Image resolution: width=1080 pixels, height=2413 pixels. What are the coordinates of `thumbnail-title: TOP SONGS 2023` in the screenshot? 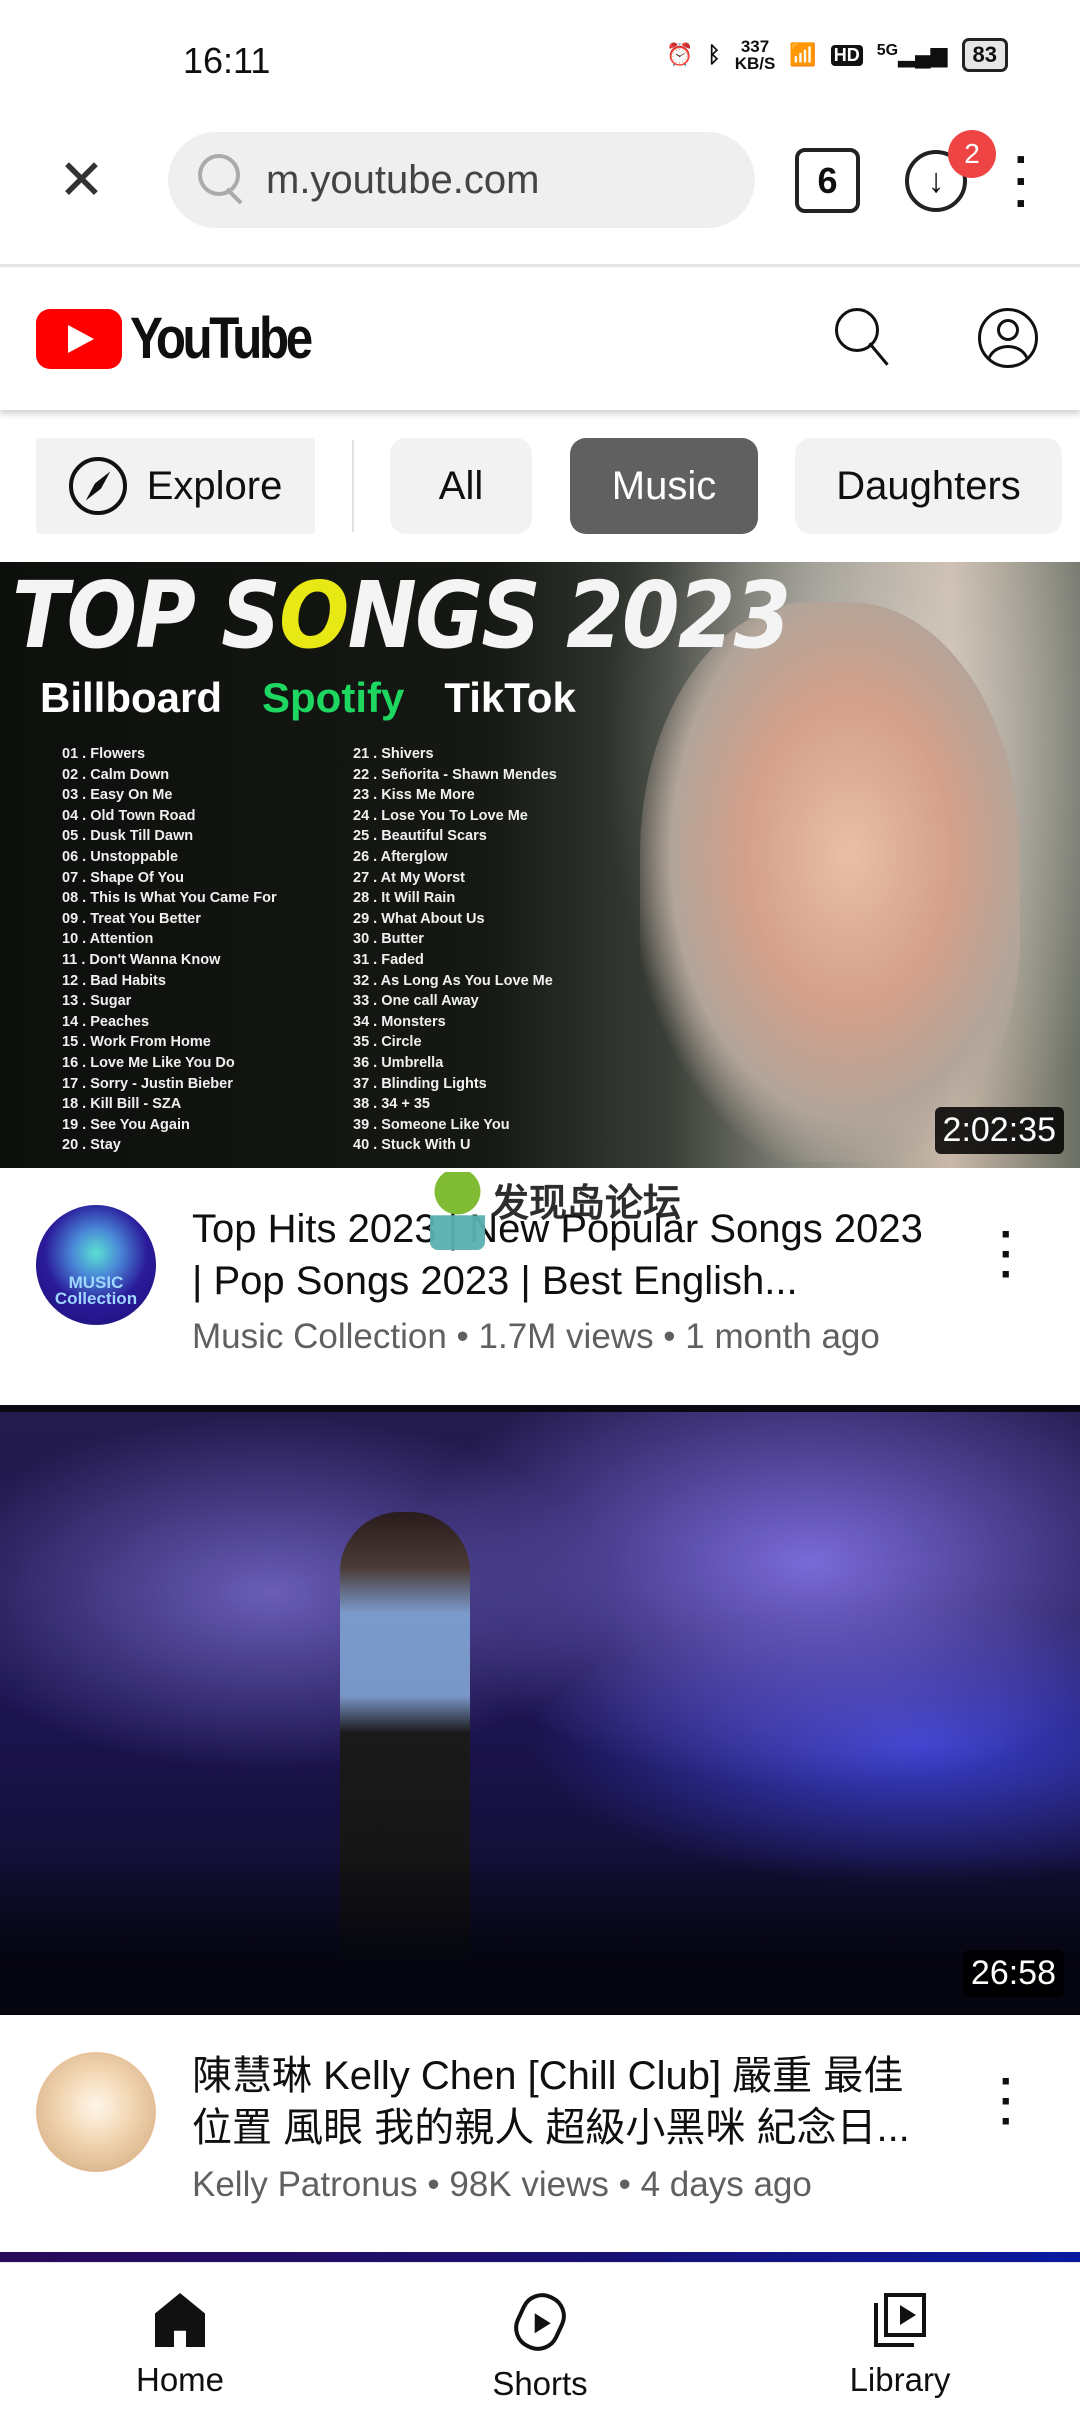 It's located at (401, 615).